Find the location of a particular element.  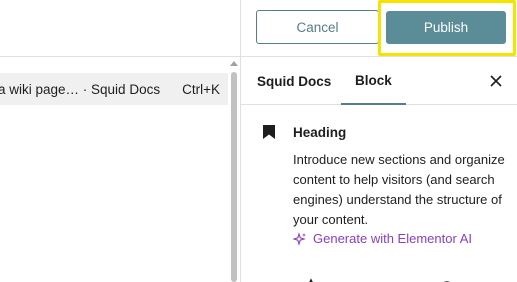

editor-topbar is located at coordinates (120, 28).